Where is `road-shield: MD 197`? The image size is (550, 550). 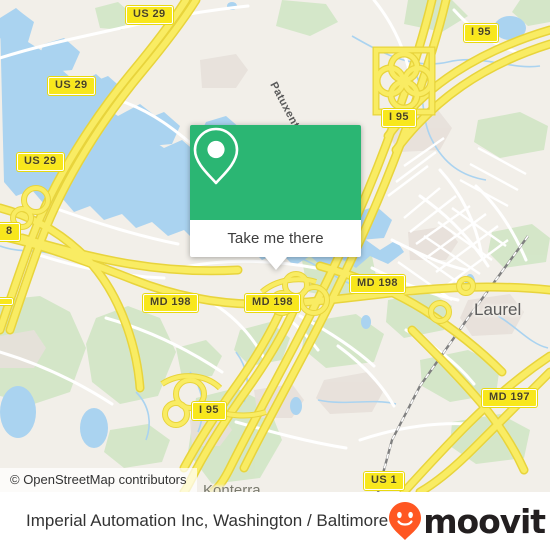
road-shield: MD 197 is located at coordinates (509, 398).